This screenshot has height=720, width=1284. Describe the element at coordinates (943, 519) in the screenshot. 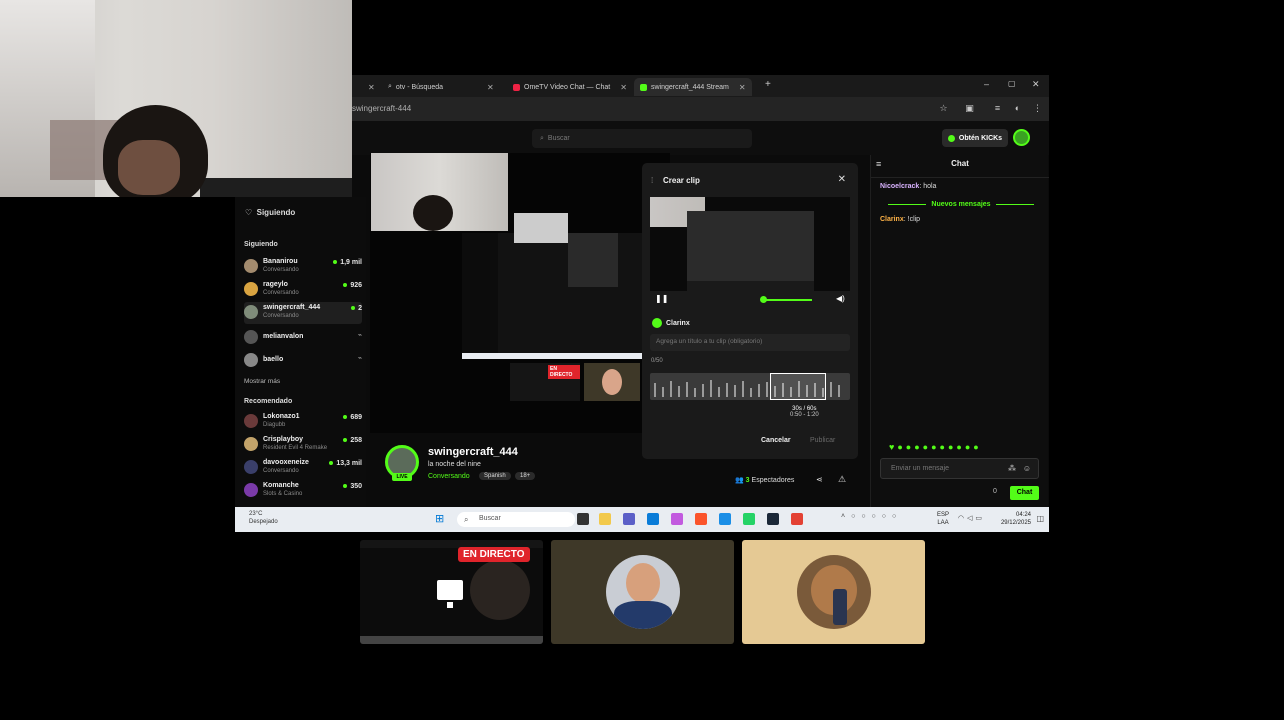

I see `language-indicator: ESP LAA` at that location.